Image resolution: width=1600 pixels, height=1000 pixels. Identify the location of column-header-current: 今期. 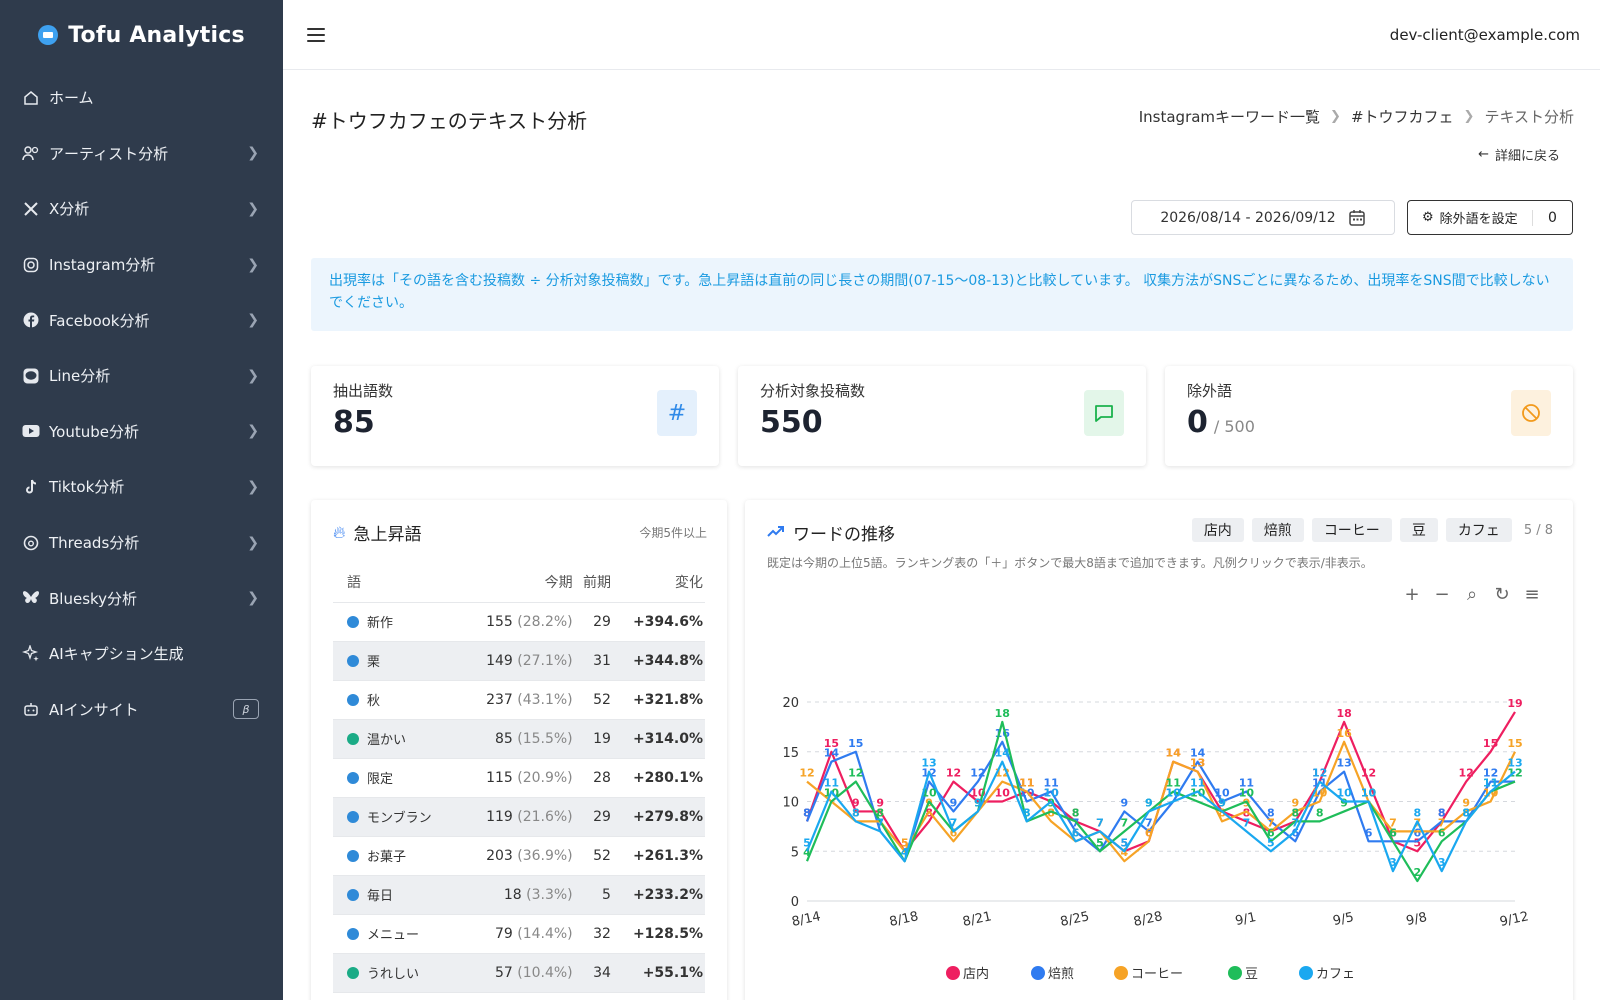
(518, 582).